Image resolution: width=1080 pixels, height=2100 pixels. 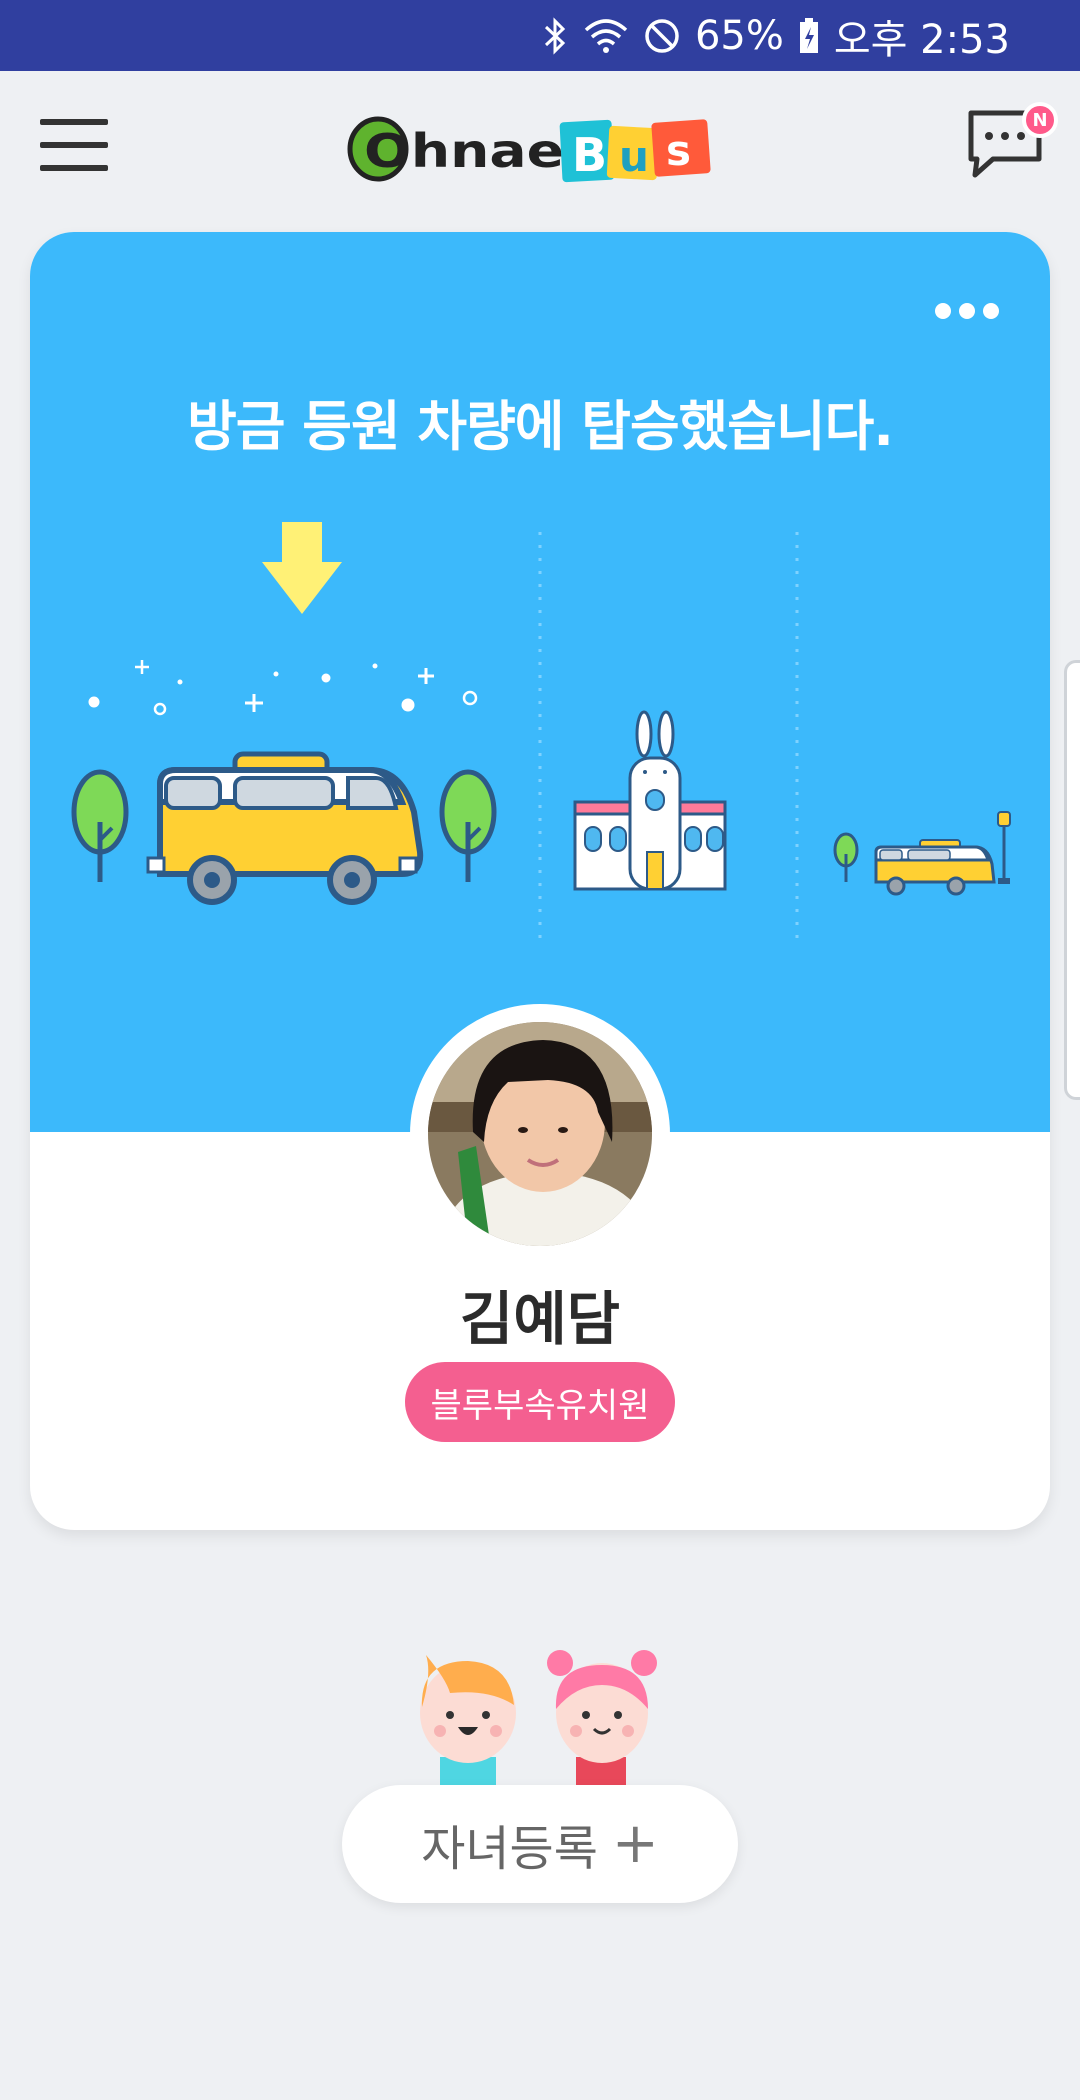 I want to click on clock: 오후 2:53, so click(x=921, y=39).